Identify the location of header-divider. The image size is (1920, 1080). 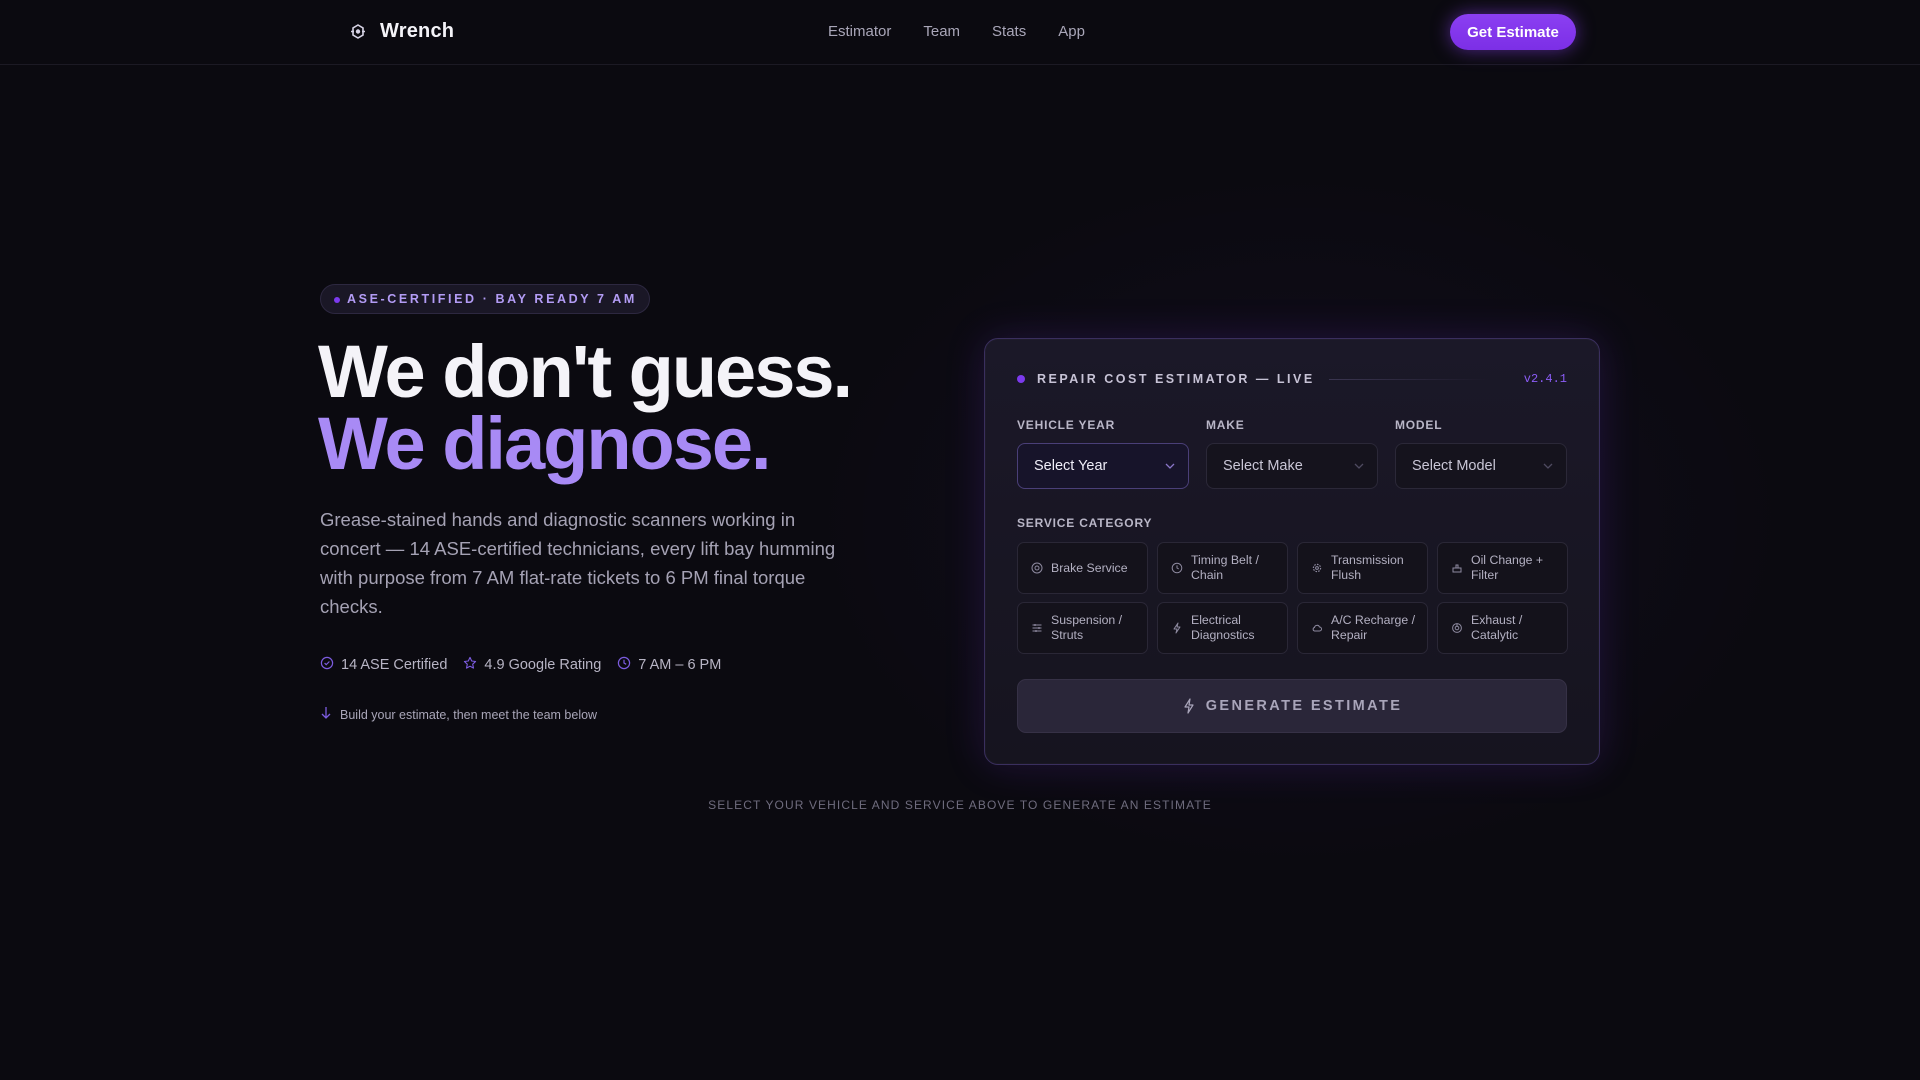
(1408, 379).